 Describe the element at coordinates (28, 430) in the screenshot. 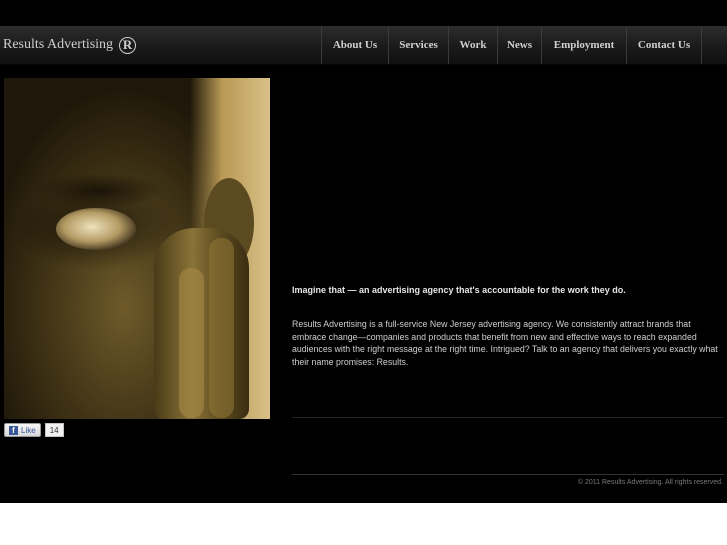

I see `like-label: Like` at that location.